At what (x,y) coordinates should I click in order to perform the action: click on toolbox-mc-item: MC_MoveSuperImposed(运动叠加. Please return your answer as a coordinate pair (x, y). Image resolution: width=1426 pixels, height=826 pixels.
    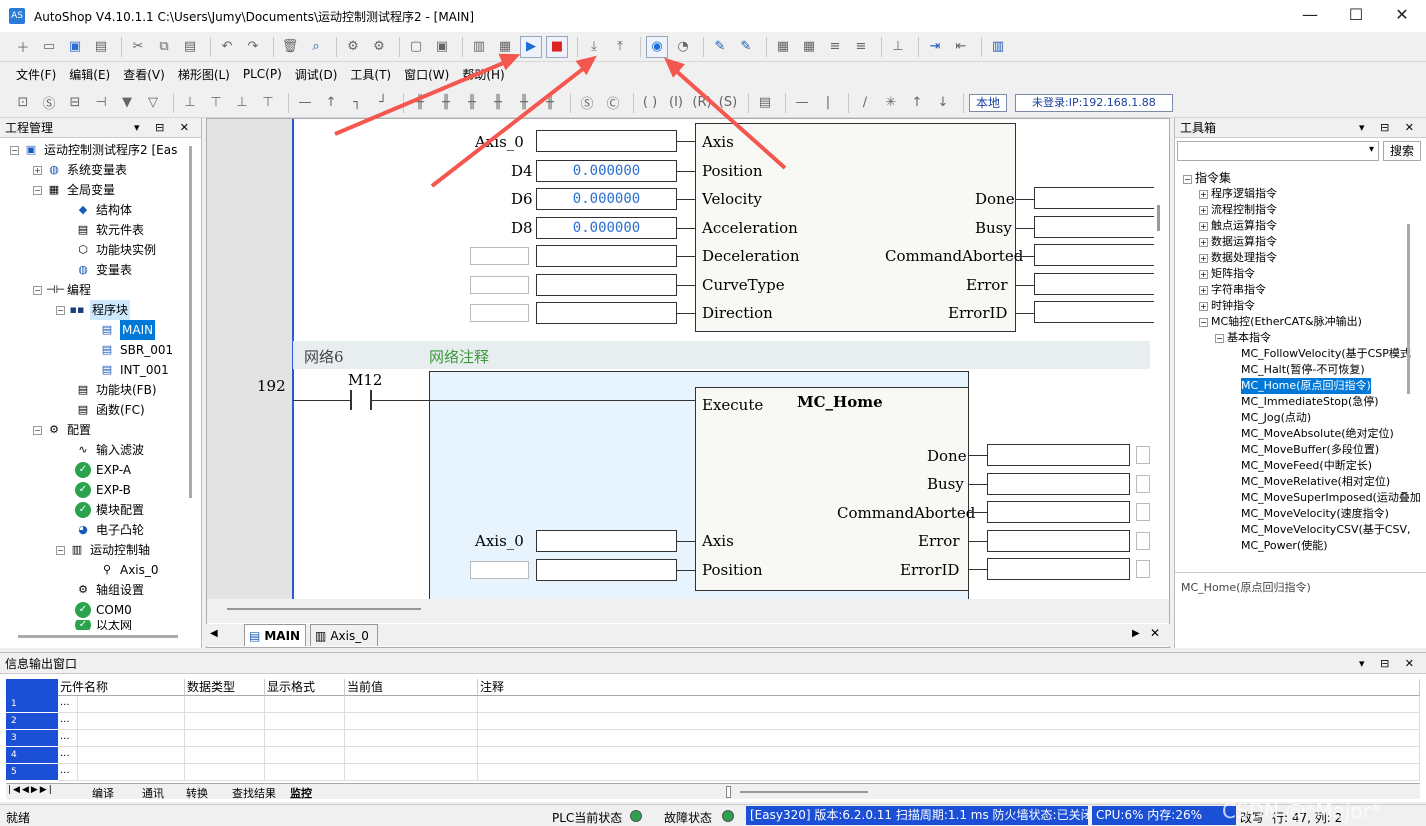
    Looking at the image, I should click on (1331, 498).